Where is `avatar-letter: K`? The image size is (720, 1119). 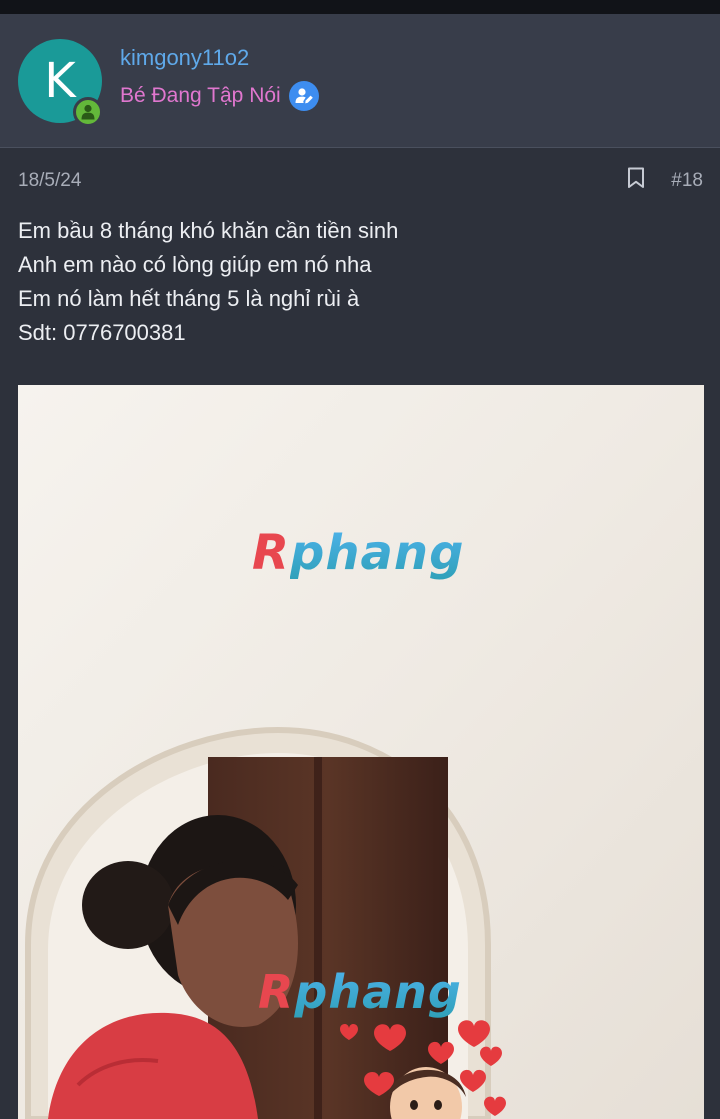
avatar-letter: K is located at coordinates (60, 80).